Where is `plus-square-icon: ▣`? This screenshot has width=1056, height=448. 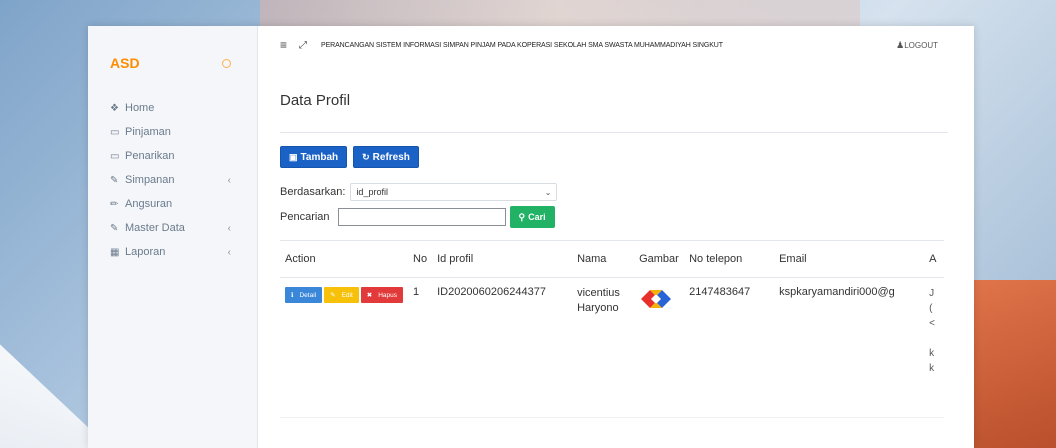 plus-square-icon: ▣ is located at coordinates (293, 156).